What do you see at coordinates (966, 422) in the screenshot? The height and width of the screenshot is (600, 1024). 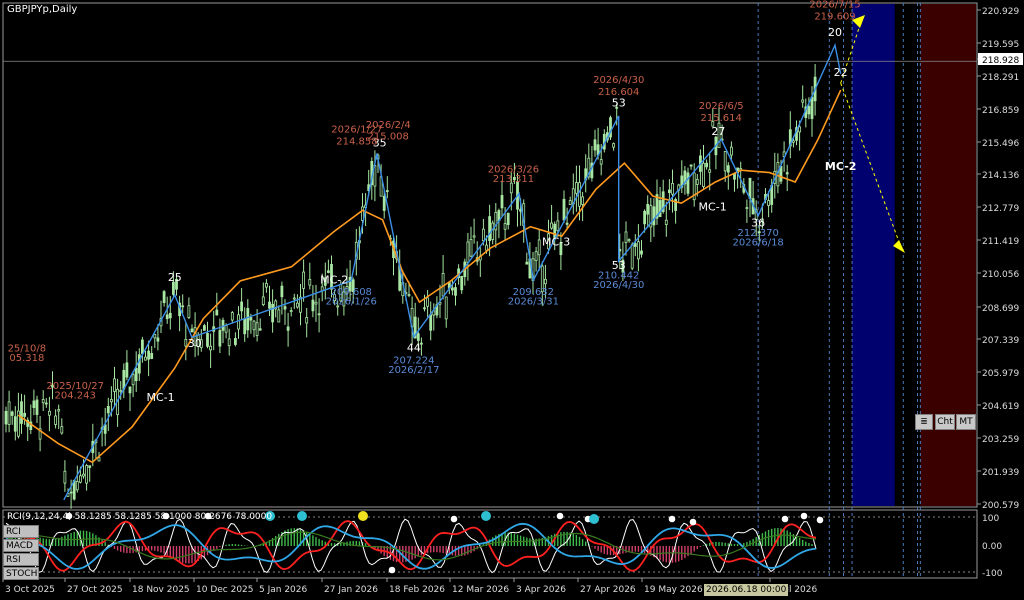 I see `mt-button: MT` at bounding box center [966, 422].